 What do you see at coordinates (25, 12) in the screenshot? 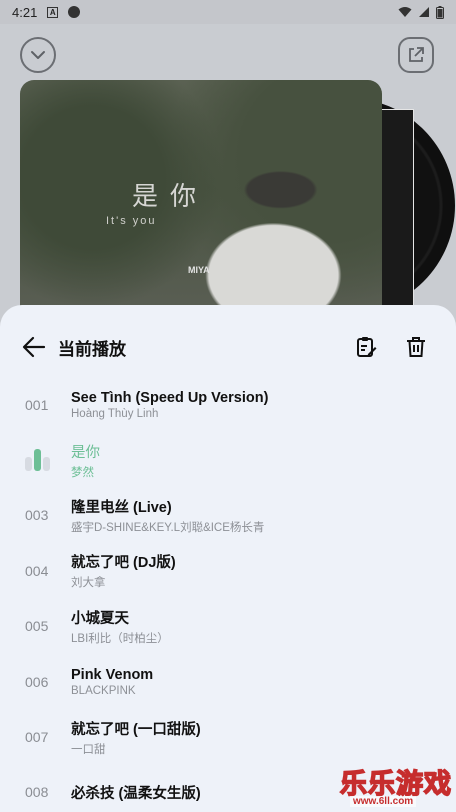
I see `status-time: 4:21` at bounding box center [25, 12].